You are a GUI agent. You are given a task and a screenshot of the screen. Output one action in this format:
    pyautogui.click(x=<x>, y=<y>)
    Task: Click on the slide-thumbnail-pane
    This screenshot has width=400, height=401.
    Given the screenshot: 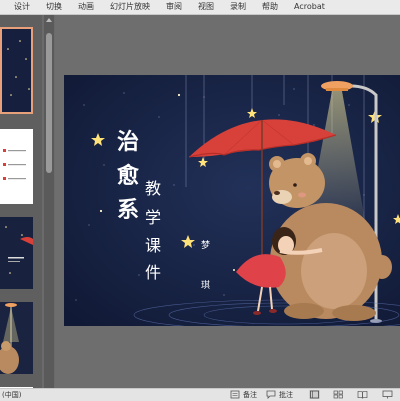 What is the action you would take?
    pyautogui.click(x=21, y=201)
    